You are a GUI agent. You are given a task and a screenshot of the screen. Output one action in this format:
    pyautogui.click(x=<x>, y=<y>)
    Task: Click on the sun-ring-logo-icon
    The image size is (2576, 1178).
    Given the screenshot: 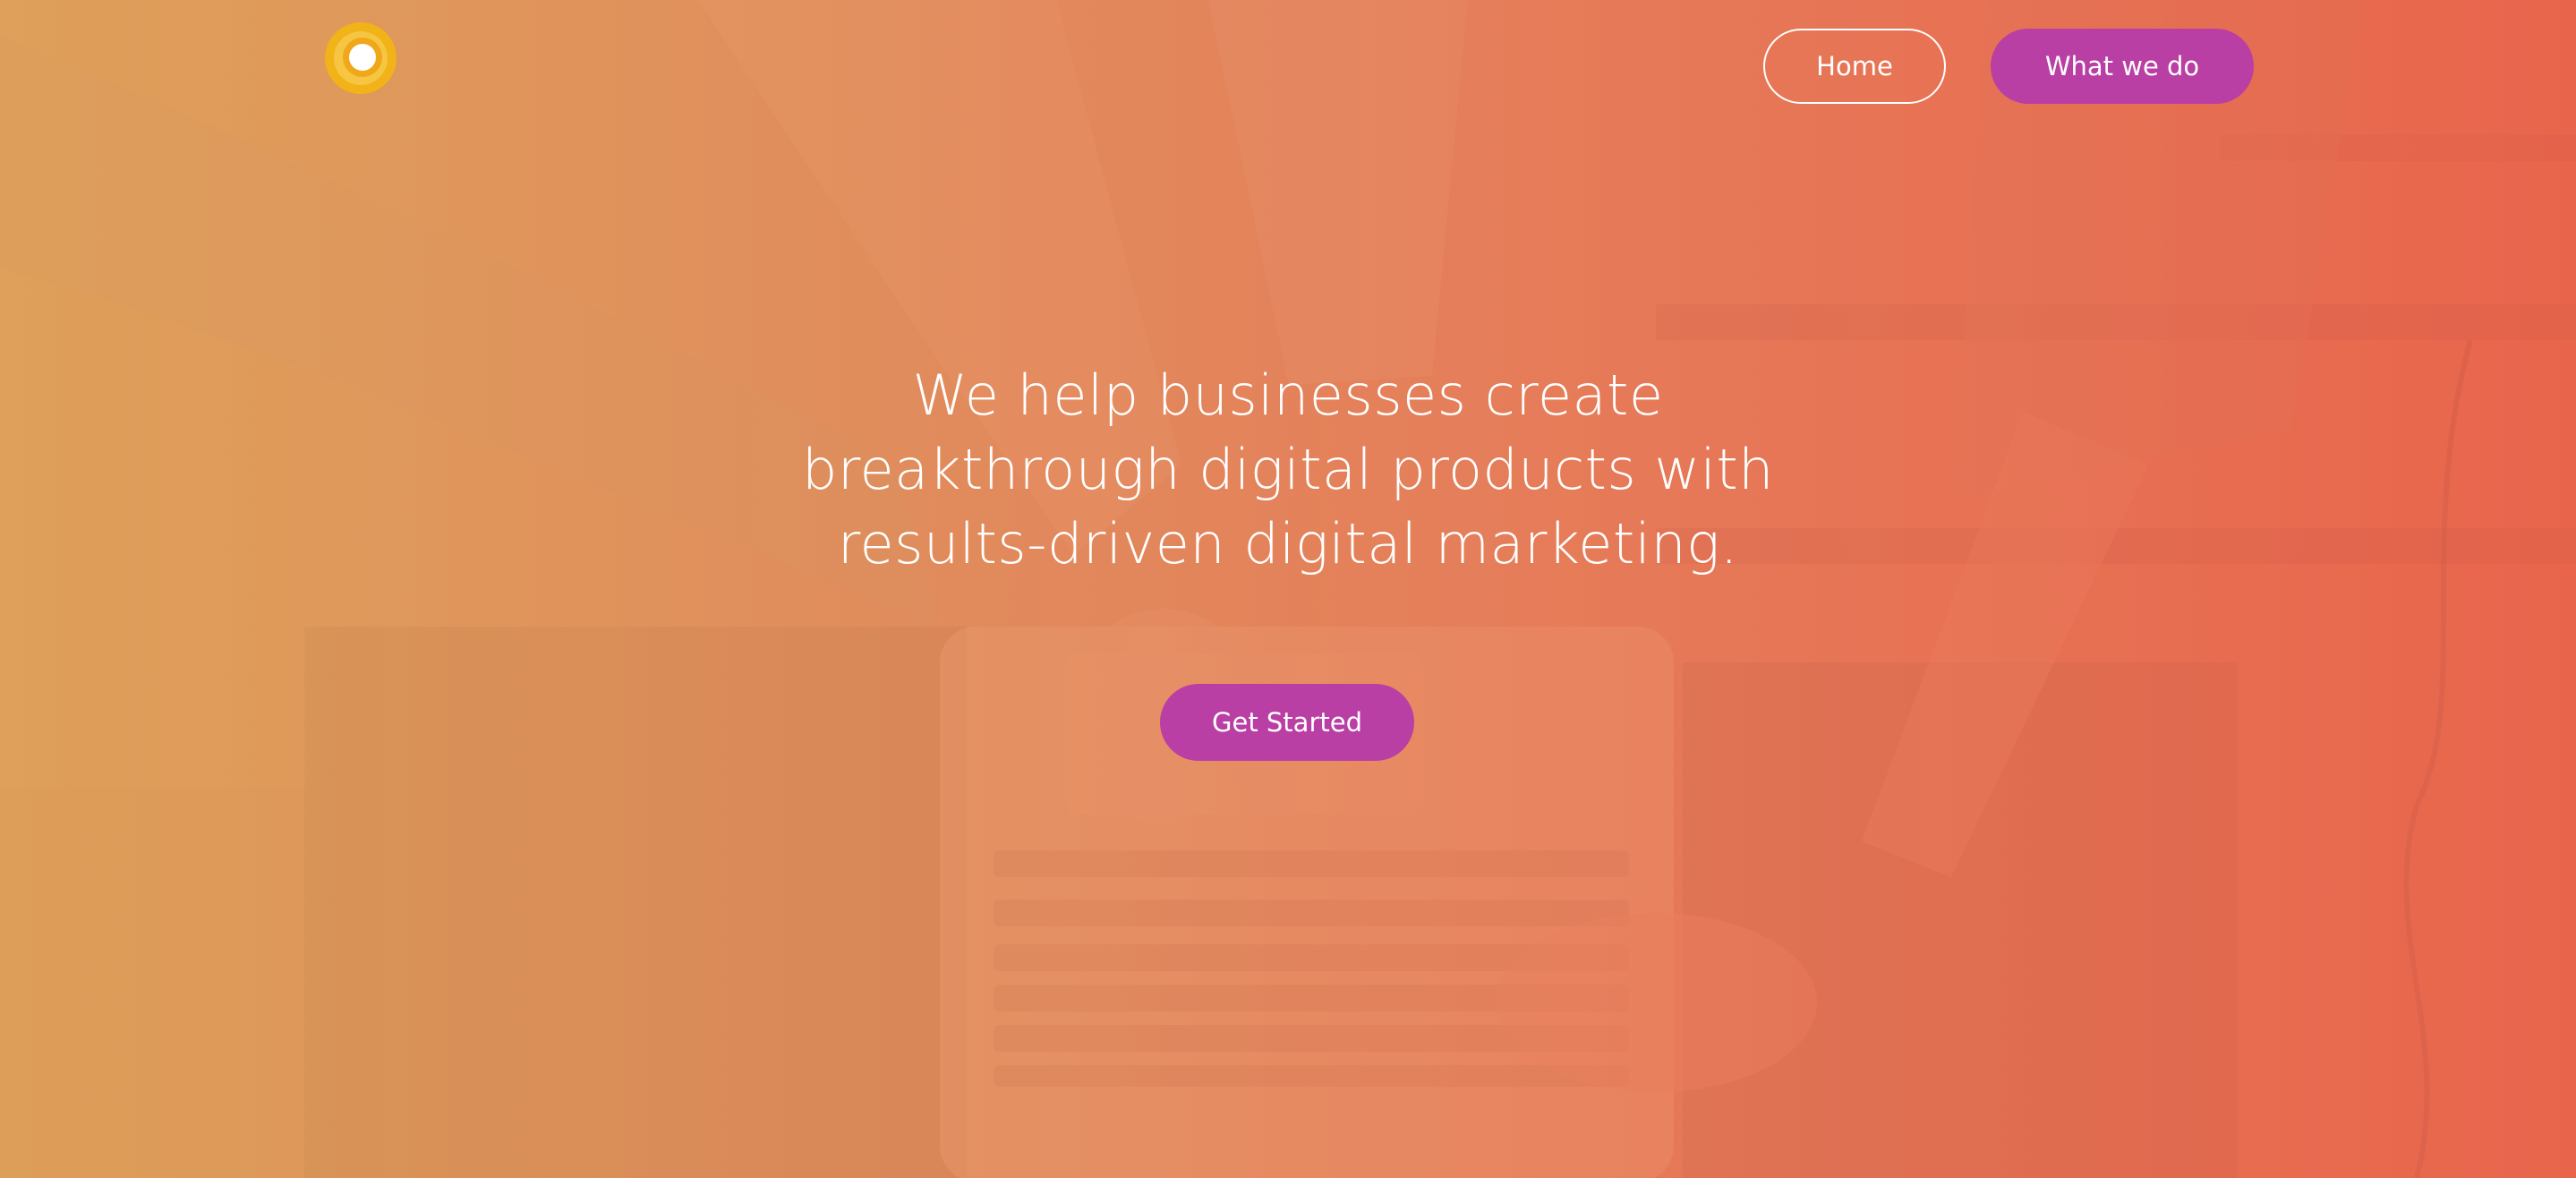 What is the action you would take?
    pyautogui.click(x=360, y=58)
    